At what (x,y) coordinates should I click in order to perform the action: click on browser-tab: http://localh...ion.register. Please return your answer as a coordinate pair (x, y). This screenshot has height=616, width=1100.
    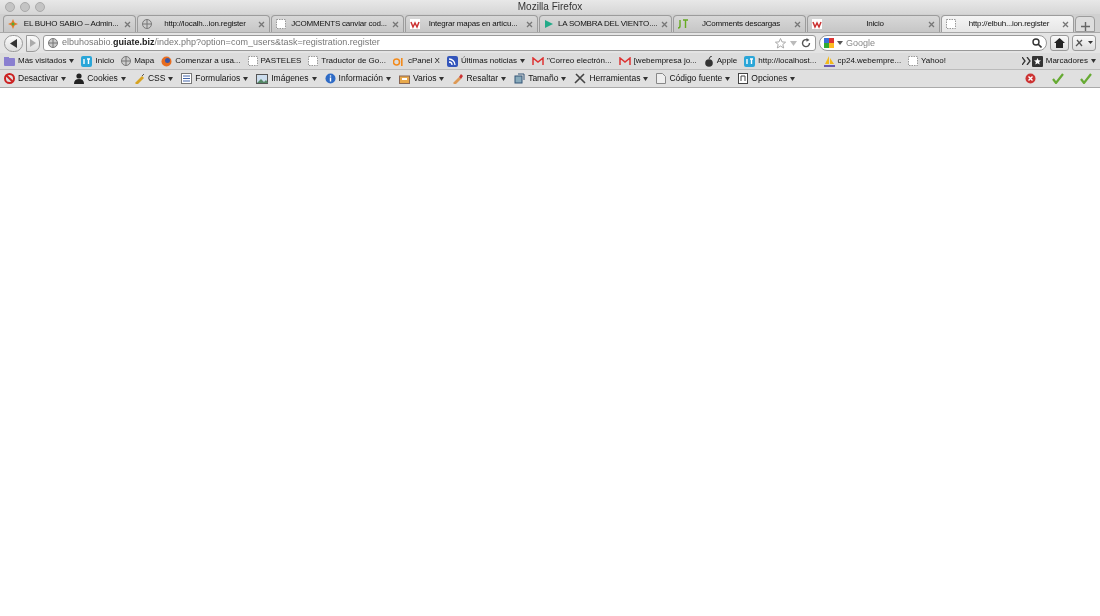
    Looking at the image, I should click on (203, 23).